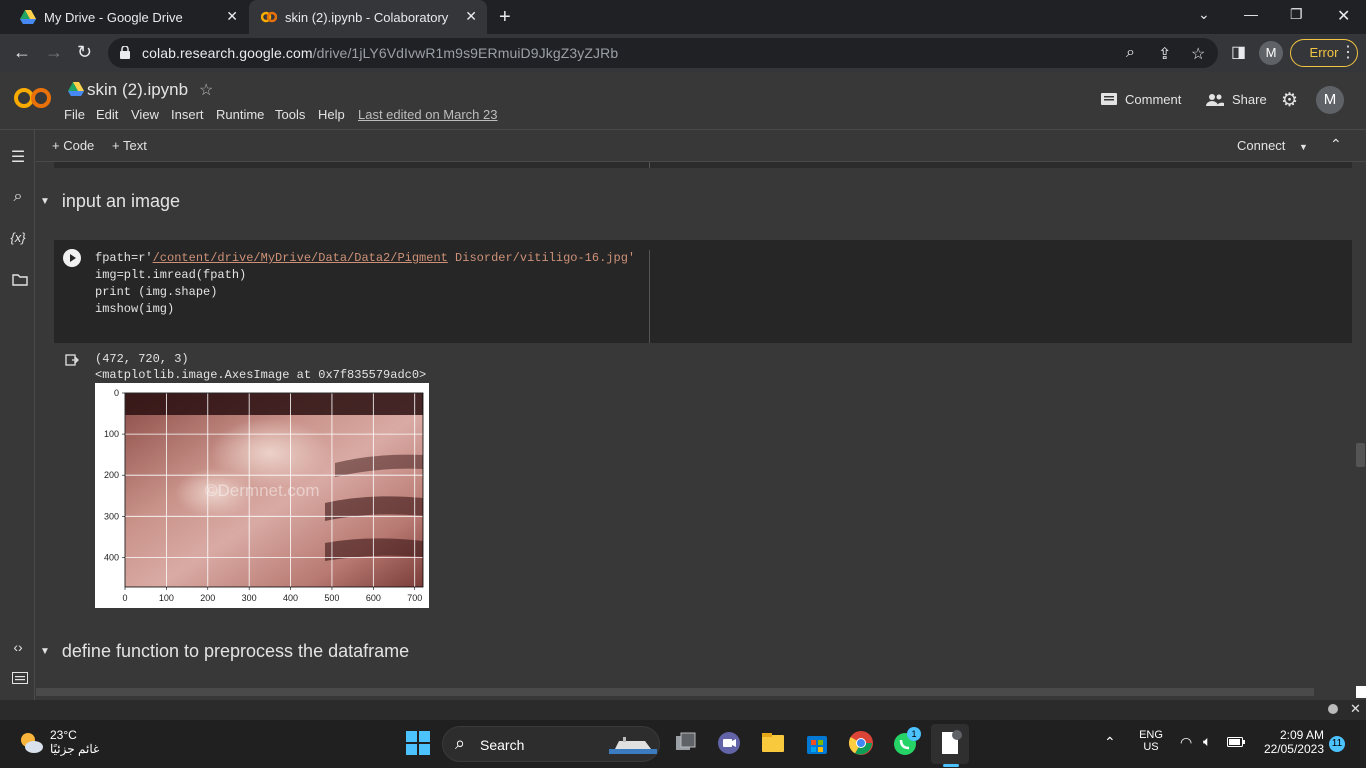 The height and width of the screenshot is (768, 1366). What do you see at coordinates (1336, 144) in the screenshot?
I see `collapse-header-icon: ⌃` at bounding box center [1336, 144].